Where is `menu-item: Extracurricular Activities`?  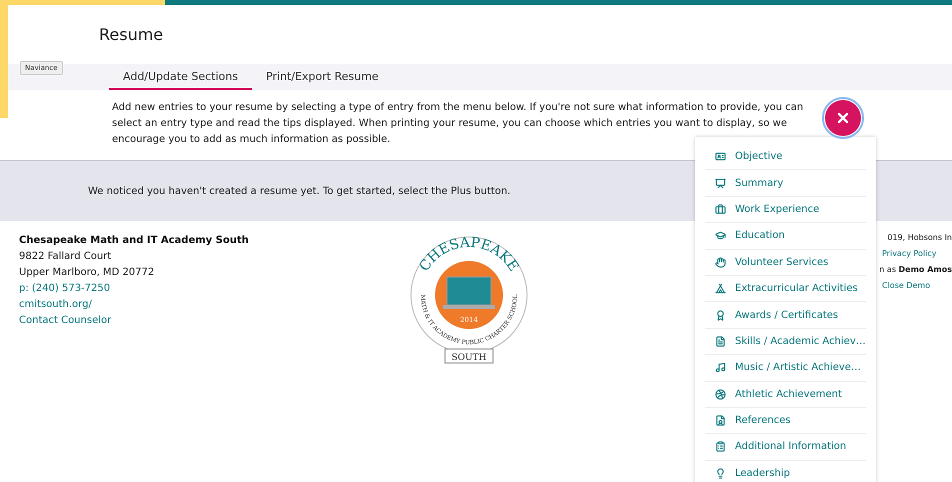
menu-item: Extracurricular Activities is located at coordinates (785, 289).